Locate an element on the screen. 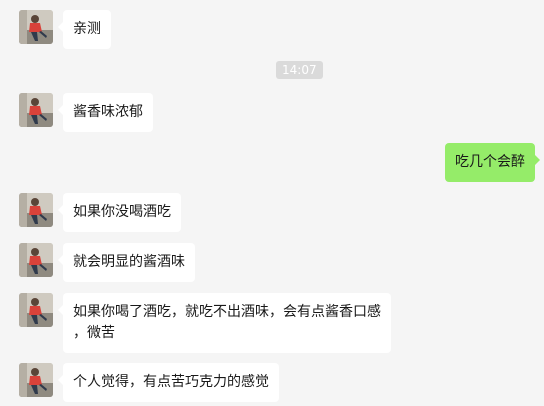 This screenshot has height=406, width=544. message-bubble: 如果你喝了酒吃，就吃不出酒味，会有点酱香口感 ，微苦 is located at coordinates (224, 323).